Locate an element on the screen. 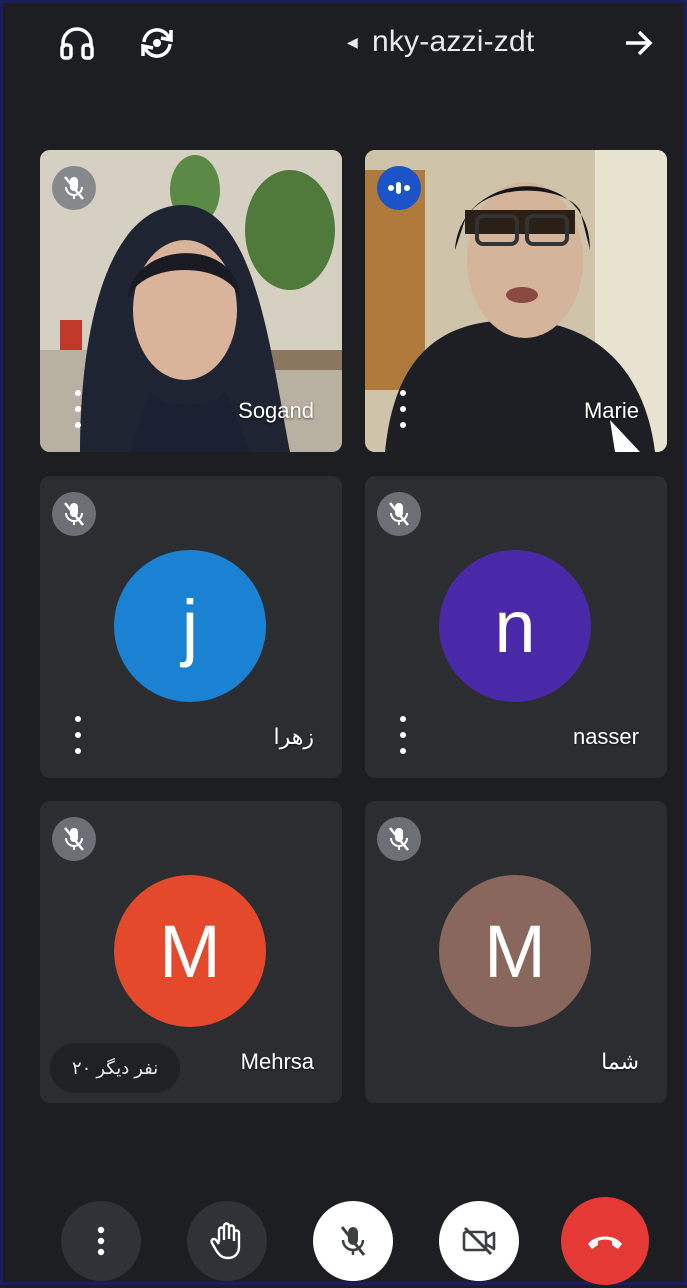 This screenshot has height=1288, width=687. switch-camera-icon is located at coordinates (157, 43).